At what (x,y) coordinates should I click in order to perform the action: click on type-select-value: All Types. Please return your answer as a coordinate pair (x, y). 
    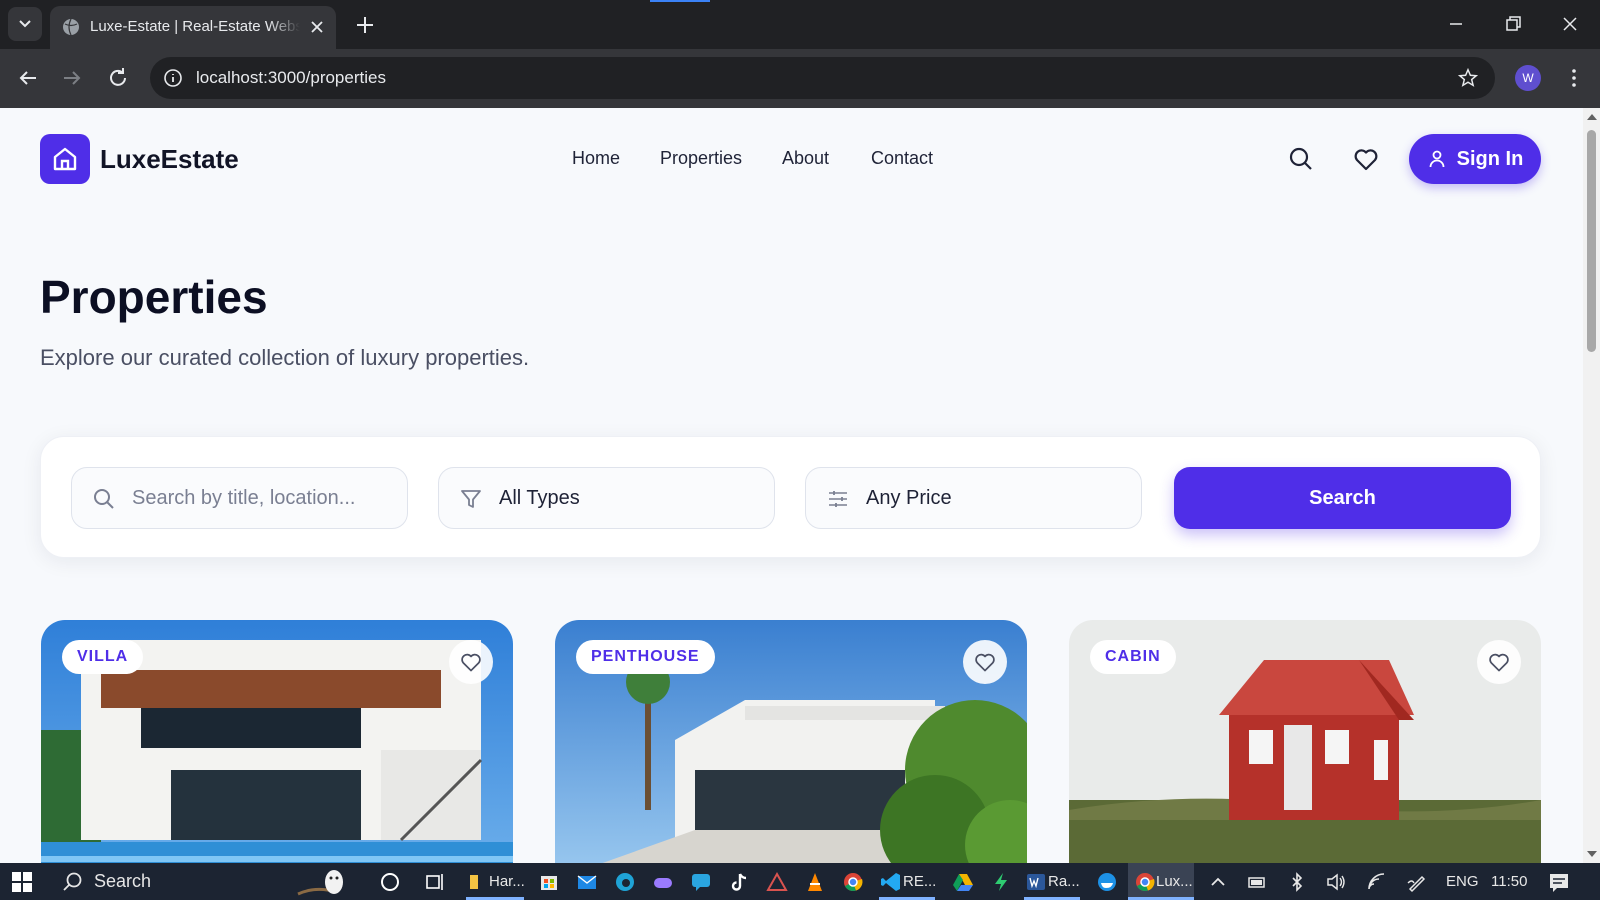
    Looking at the image, I should click on (539, 498).